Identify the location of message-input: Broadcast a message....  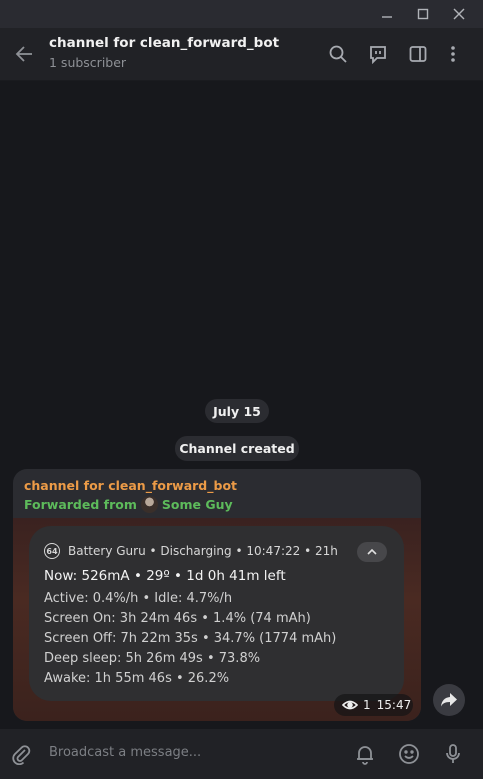
(125, 752).